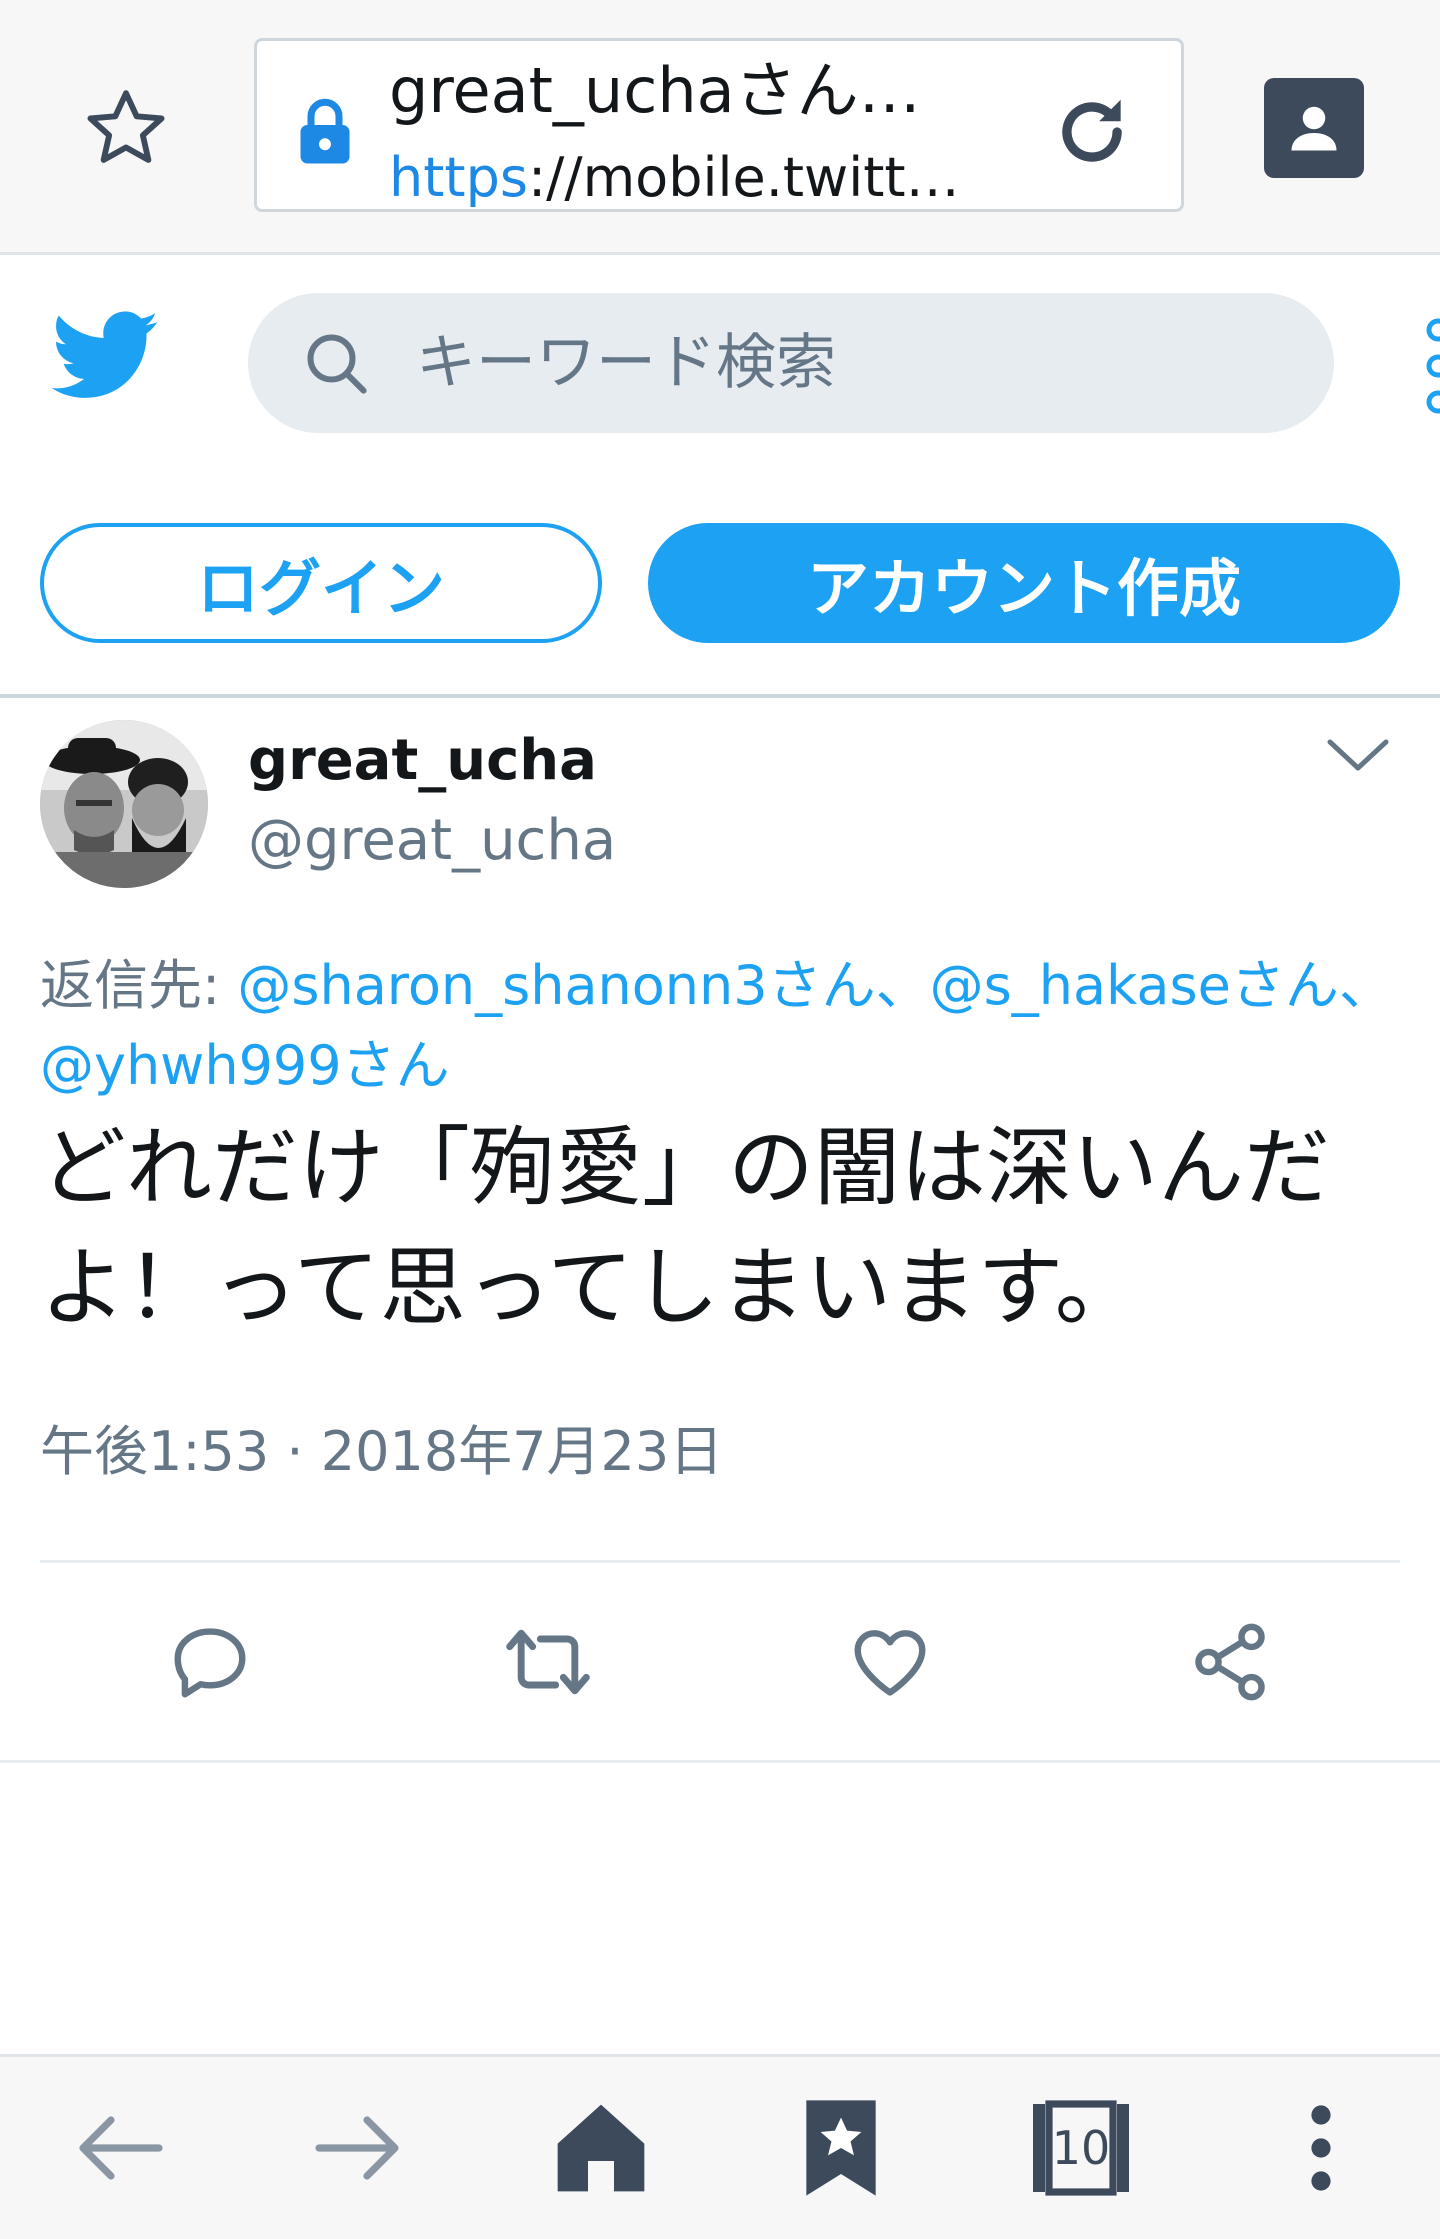 This screenshot has width=1440, height=2239. I want to click on arrow-left-icon, so click(121, 2148).